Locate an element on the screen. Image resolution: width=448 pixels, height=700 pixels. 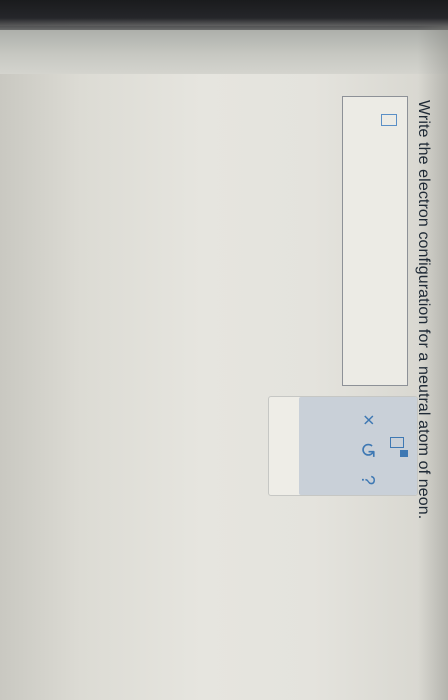
close-icon: × is located at coordinates (368, 420).